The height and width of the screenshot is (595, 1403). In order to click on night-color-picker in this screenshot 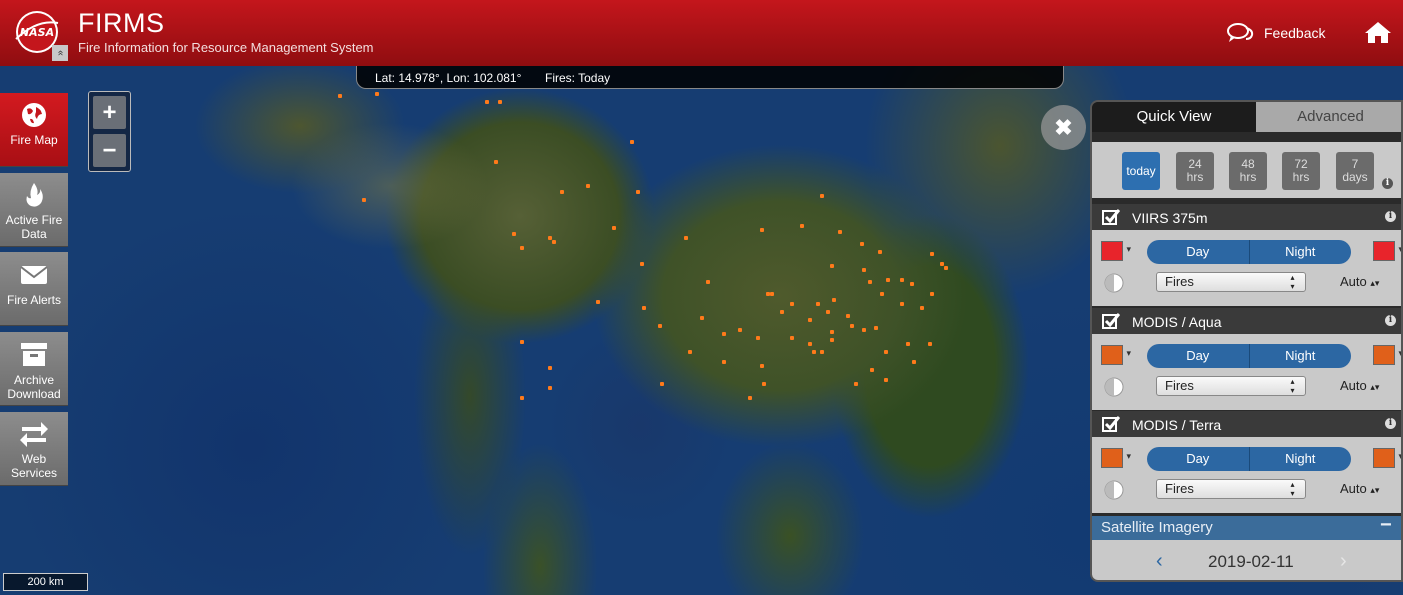, I will do `click(1387, 458)`.